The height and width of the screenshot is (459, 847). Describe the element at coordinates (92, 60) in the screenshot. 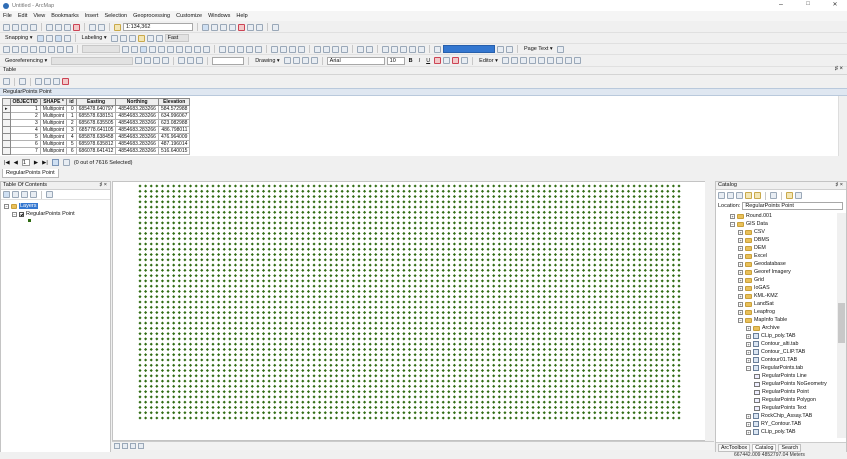

I see `georef-layer-dropdown` at that location.